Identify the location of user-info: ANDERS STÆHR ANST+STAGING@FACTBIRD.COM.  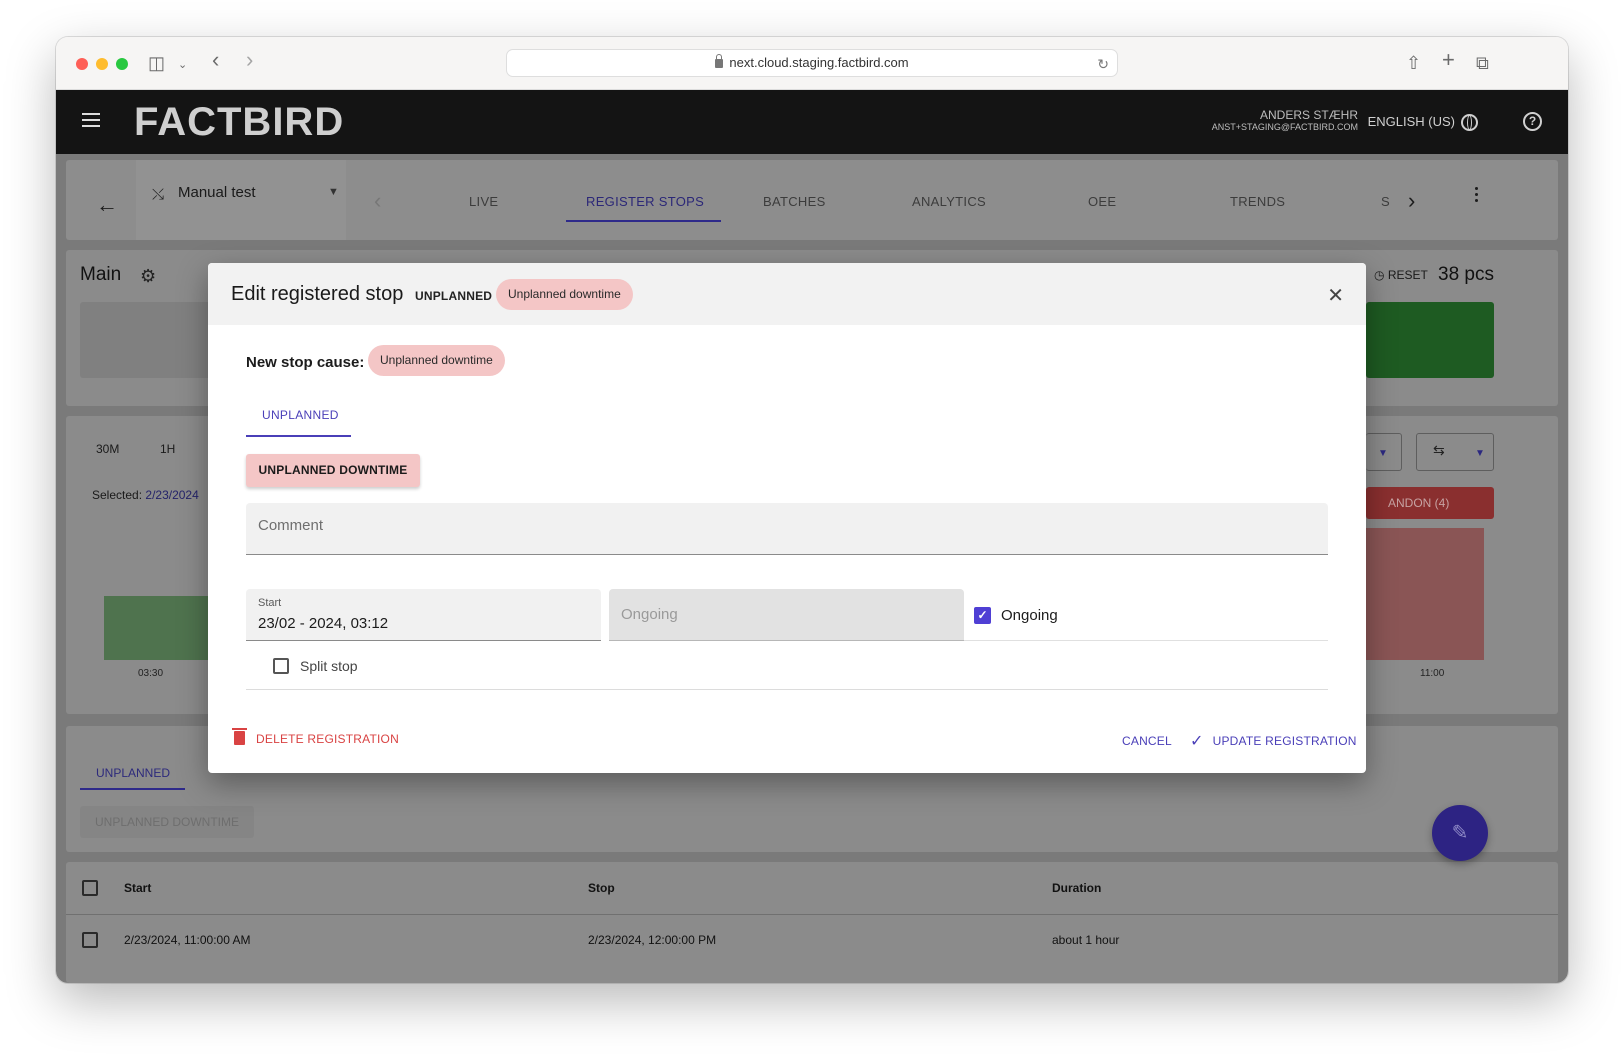
(1285, 120).